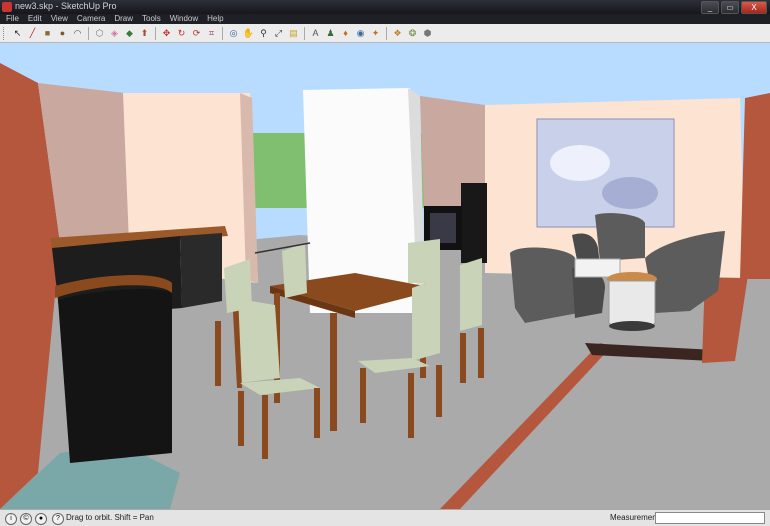 The image size is (770, 526). What do you see at coordinates (330, 33) in the screenshot?
I see `position-camera-icon: ♟` at bounding box center [330, 33].